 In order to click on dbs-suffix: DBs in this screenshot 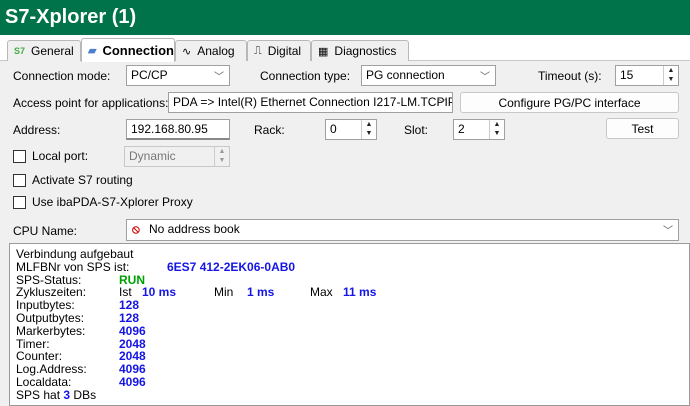, I will do `click(85, 394)`.